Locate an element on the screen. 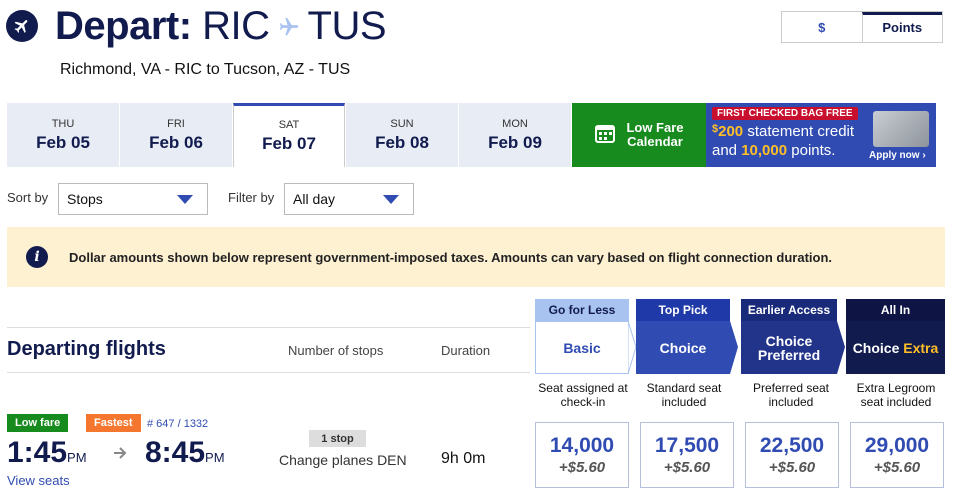  promo-badge: FIRST CHECKED BAG FREE is located at coordinates (785, 113).